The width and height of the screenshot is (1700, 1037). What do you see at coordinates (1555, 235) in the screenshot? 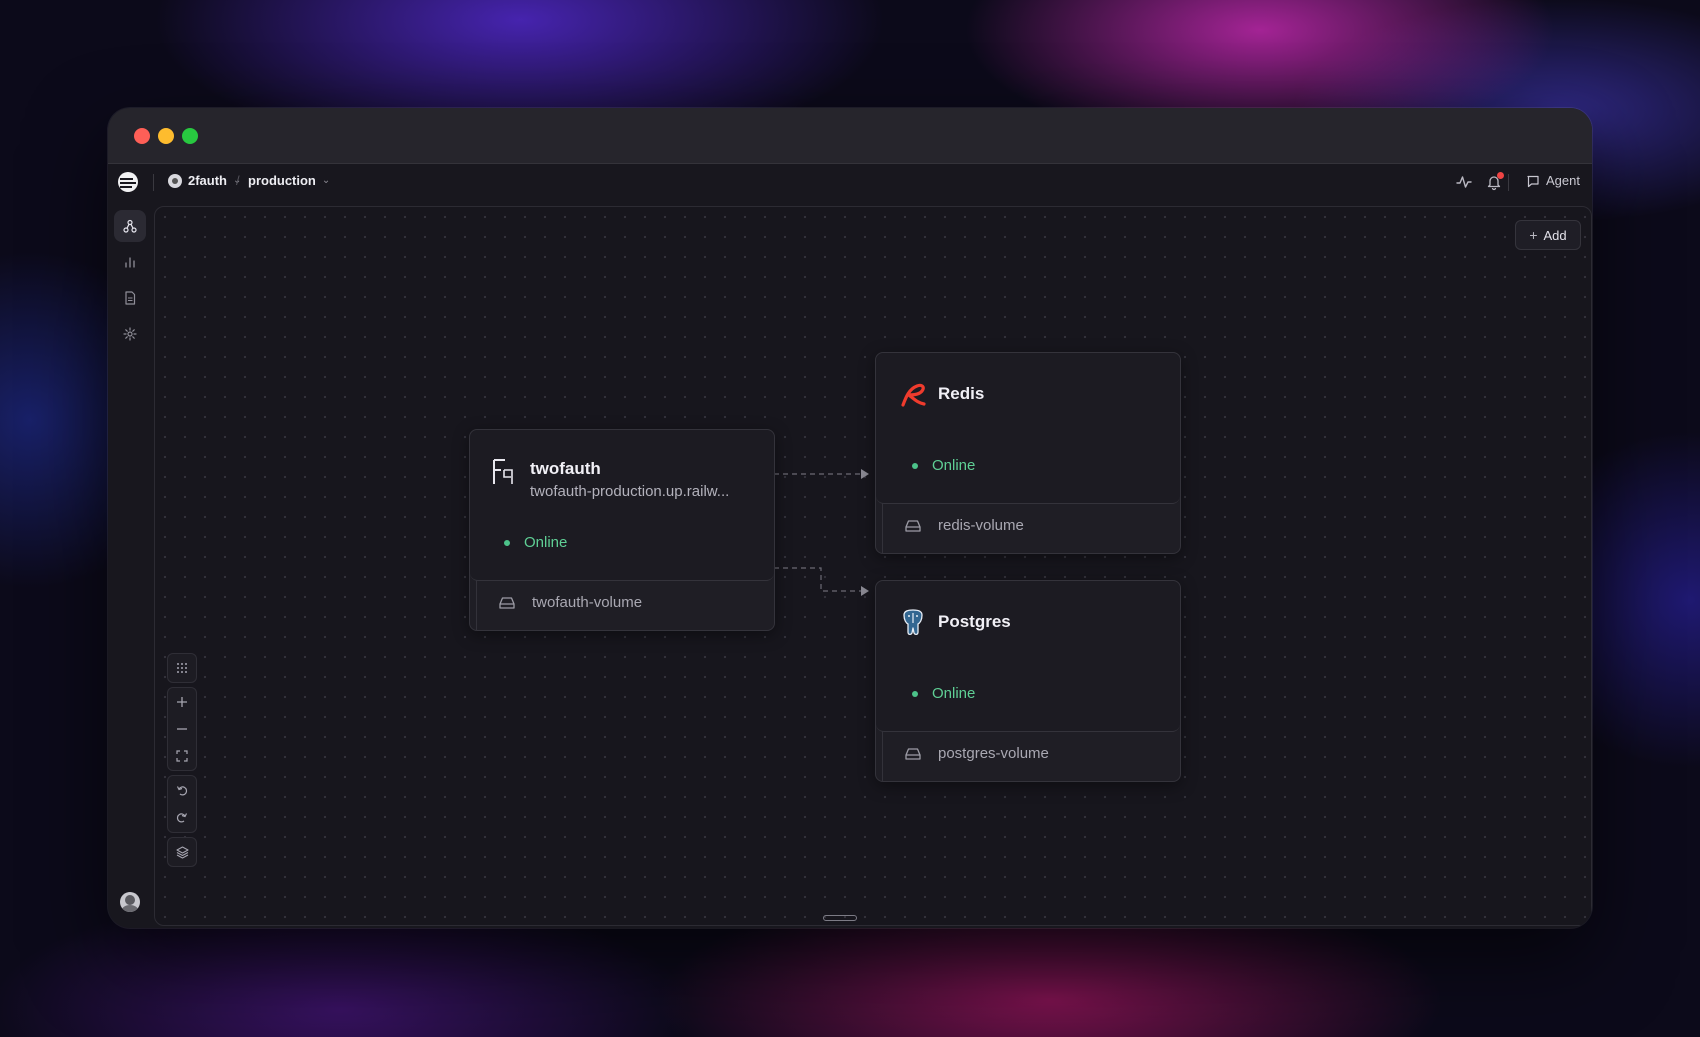
I see `add-label: Add` at bounding box center [1555, 235].